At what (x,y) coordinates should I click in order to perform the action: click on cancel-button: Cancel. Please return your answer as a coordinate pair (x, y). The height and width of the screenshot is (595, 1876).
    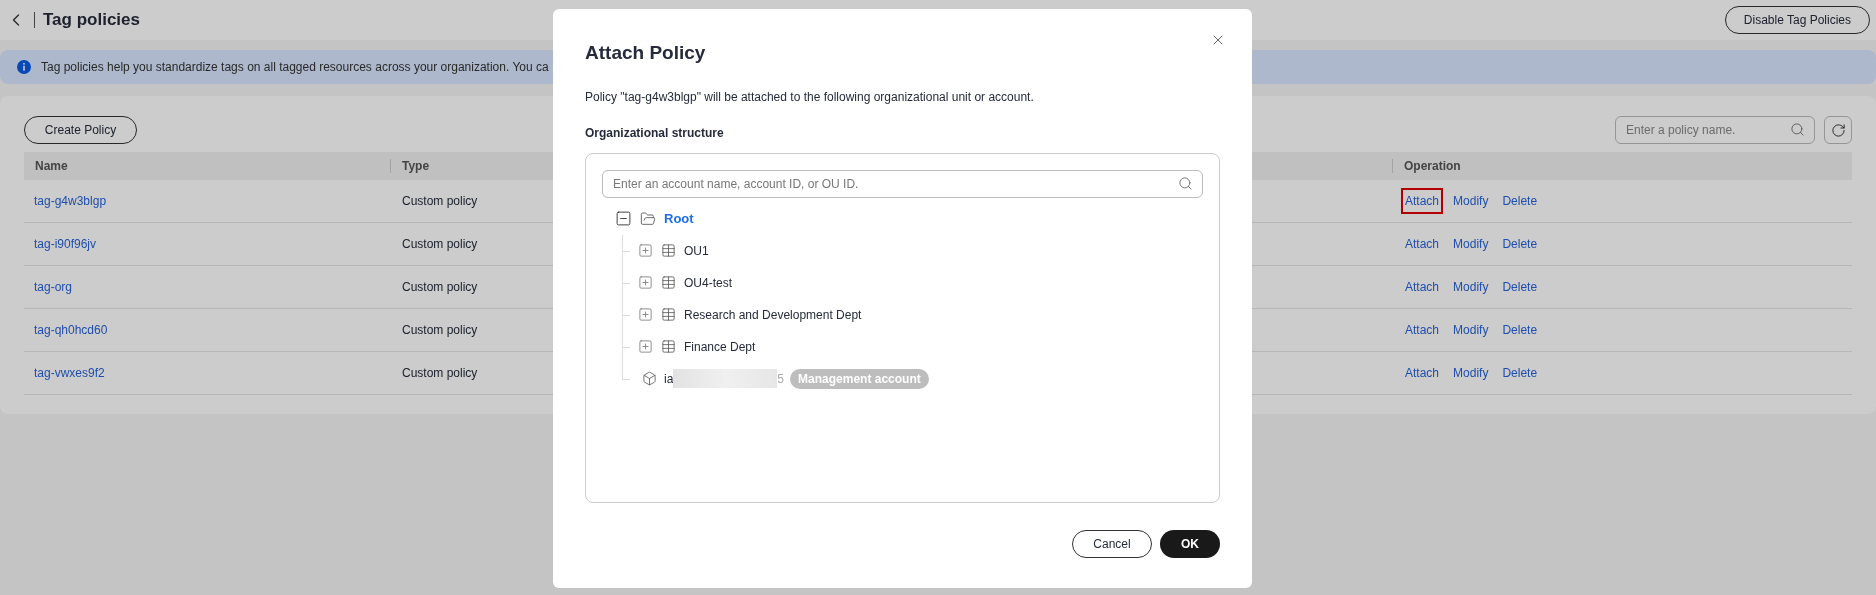
    Looking at the image, I should click on (1112, 543).